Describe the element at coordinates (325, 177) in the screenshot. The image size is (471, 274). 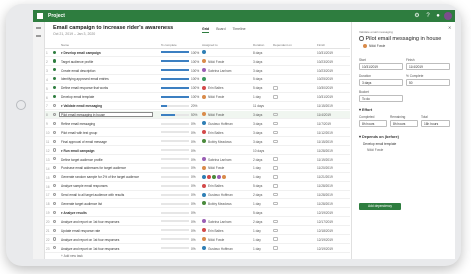
I see `finish-date: 11/21/2019` at that location.